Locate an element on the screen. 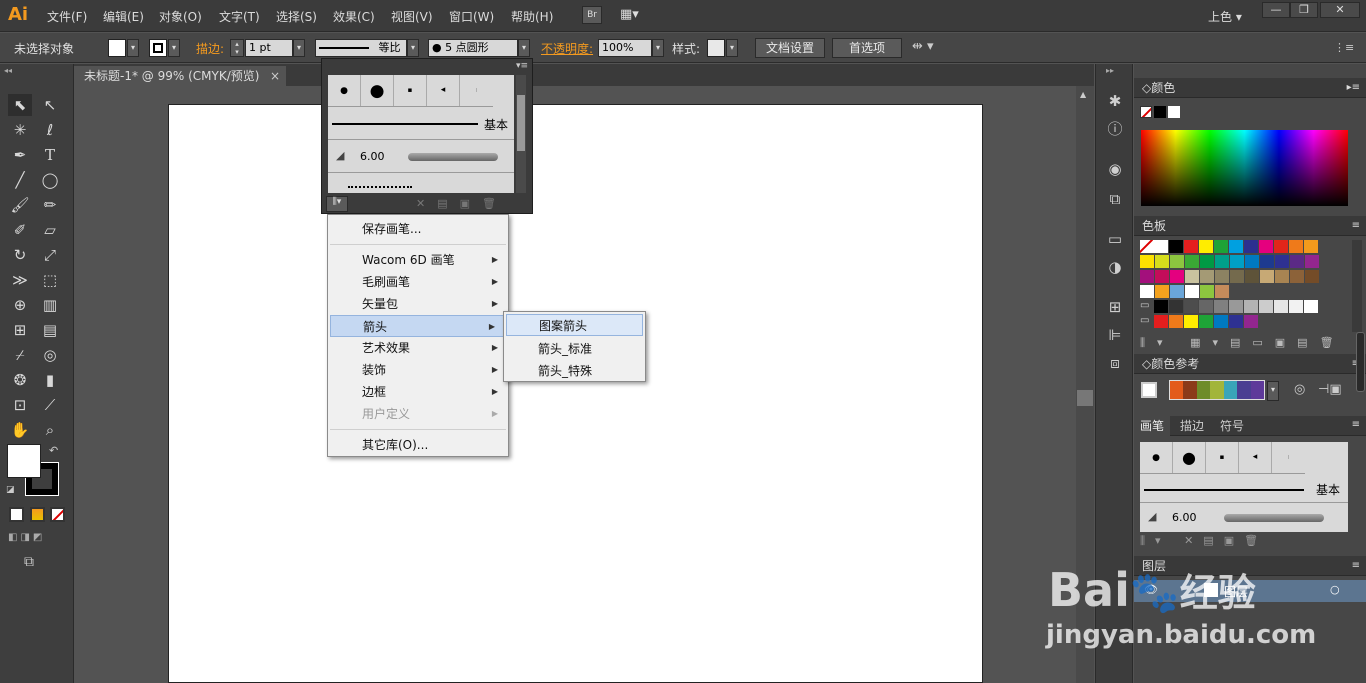  menu-item-artistic: 艺术效果 ▶ is located at coordinates (418, 348).